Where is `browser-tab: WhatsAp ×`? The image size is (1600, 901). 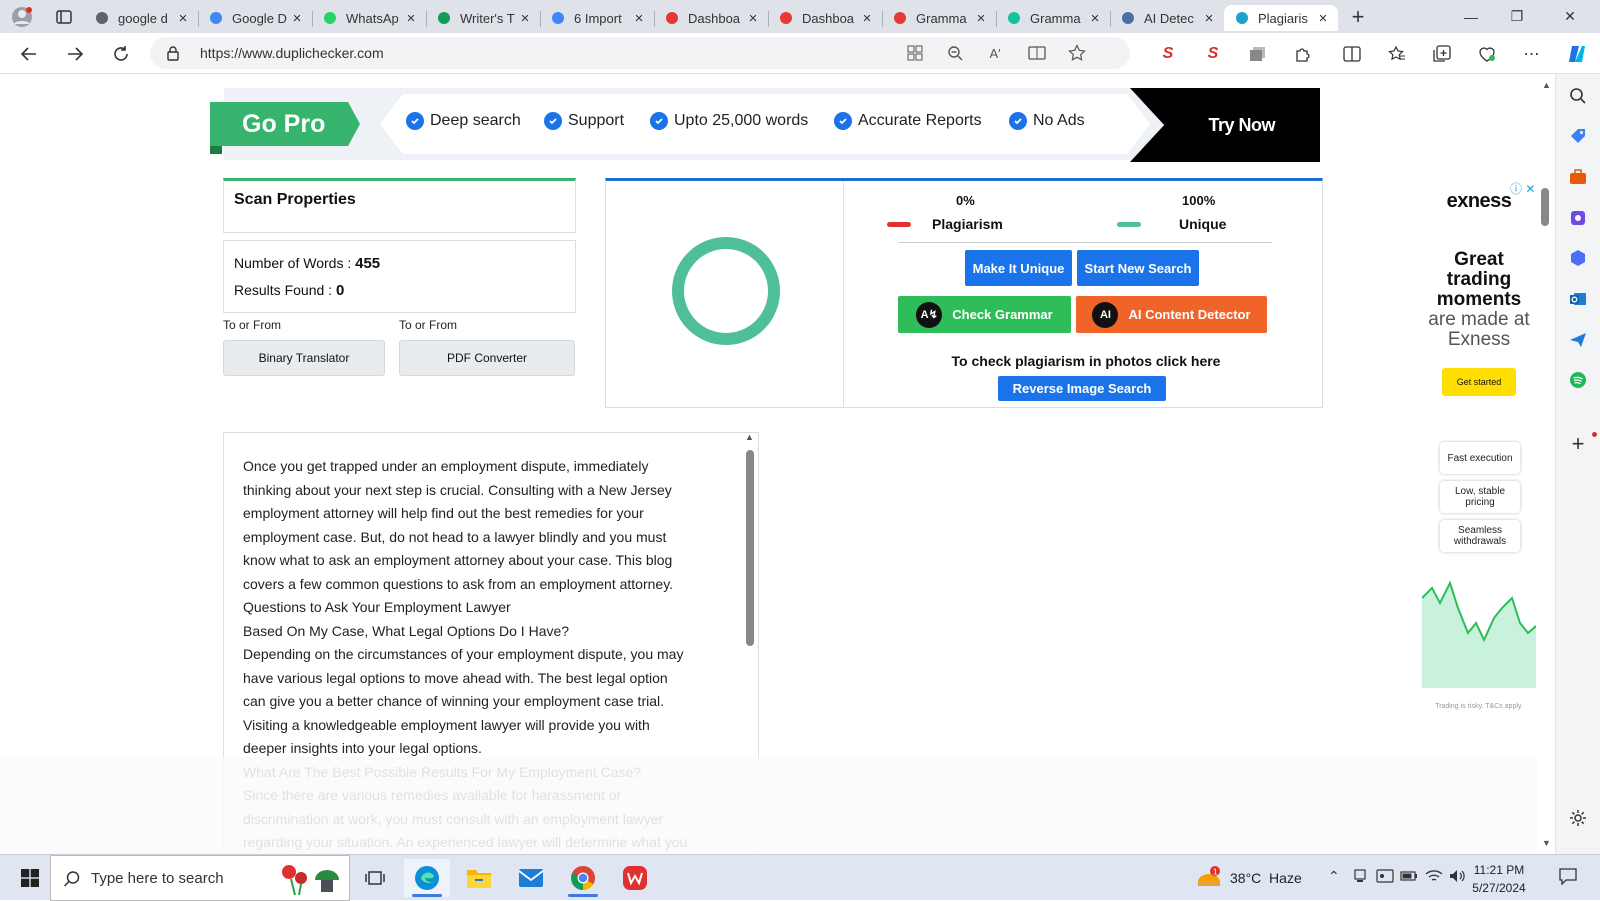
browser-tab: WhatsAp × is located at coordinates (369, 18).